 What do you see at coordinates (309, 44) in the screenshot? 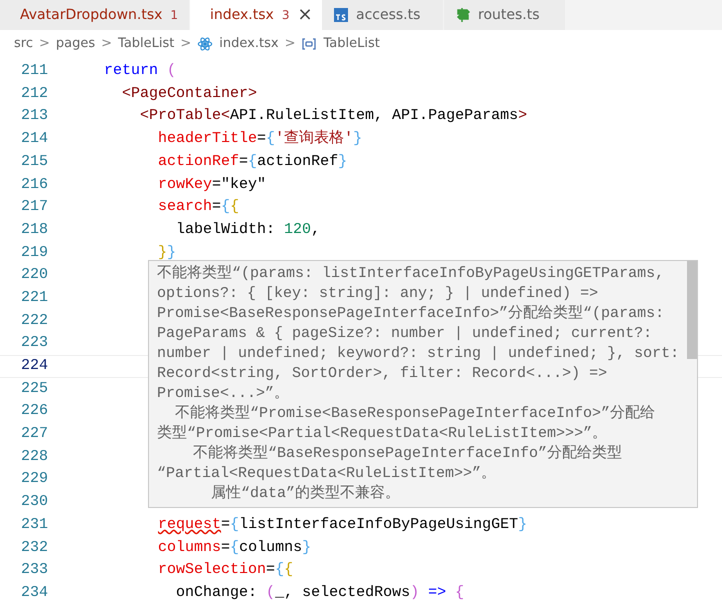
I see `symbol-icon` at bounding box center [309, 44].